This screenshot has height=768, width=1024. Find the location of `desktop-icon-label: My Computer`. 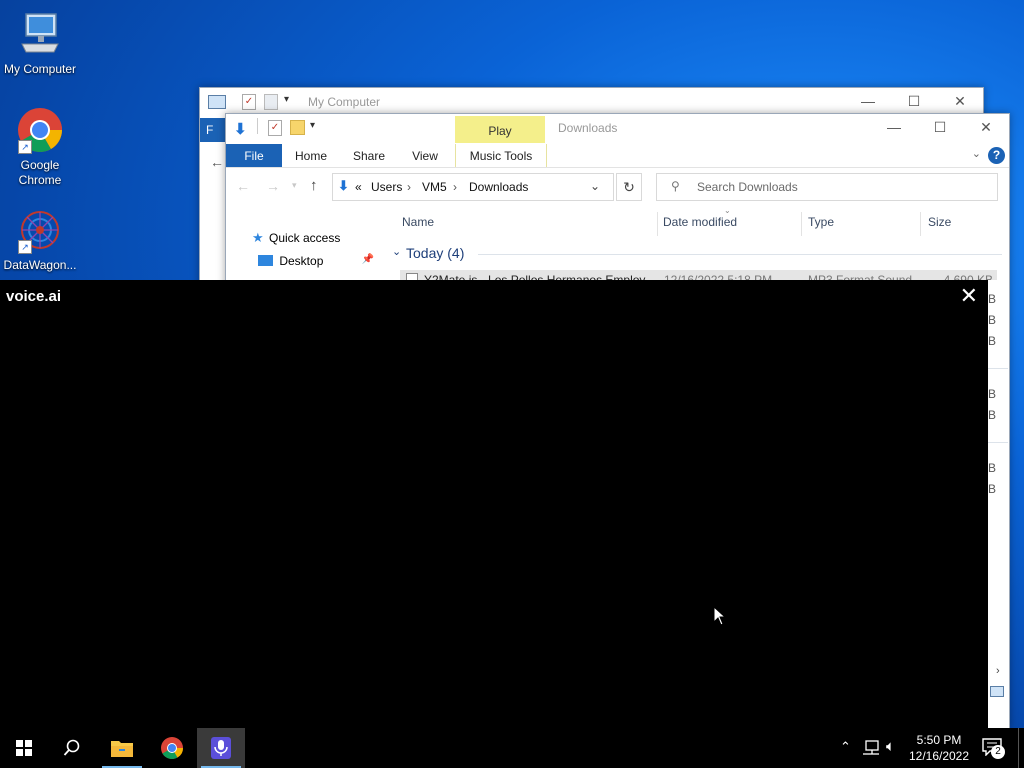

desktop-icon-label: My Computer is located at coordinates (40, 69).